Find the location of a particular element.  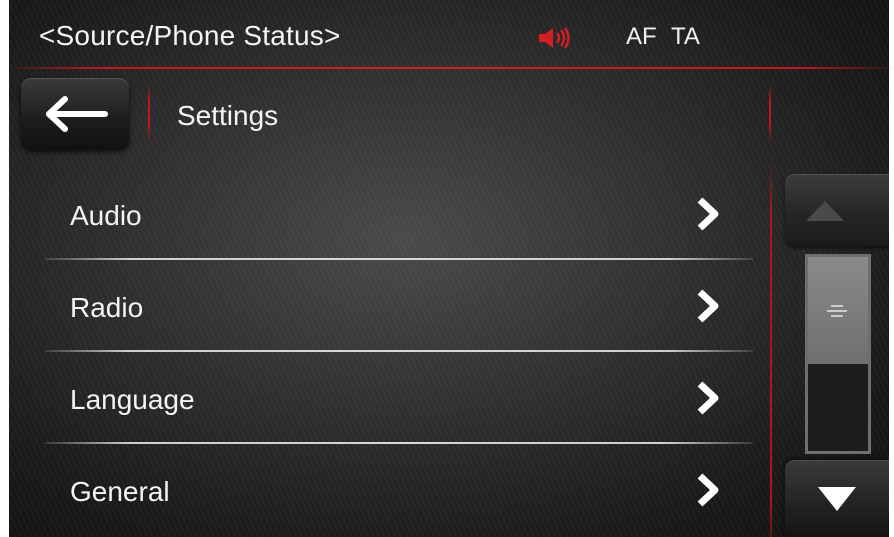

menu-item-radio: Radio is located at coordinates (384, 306).